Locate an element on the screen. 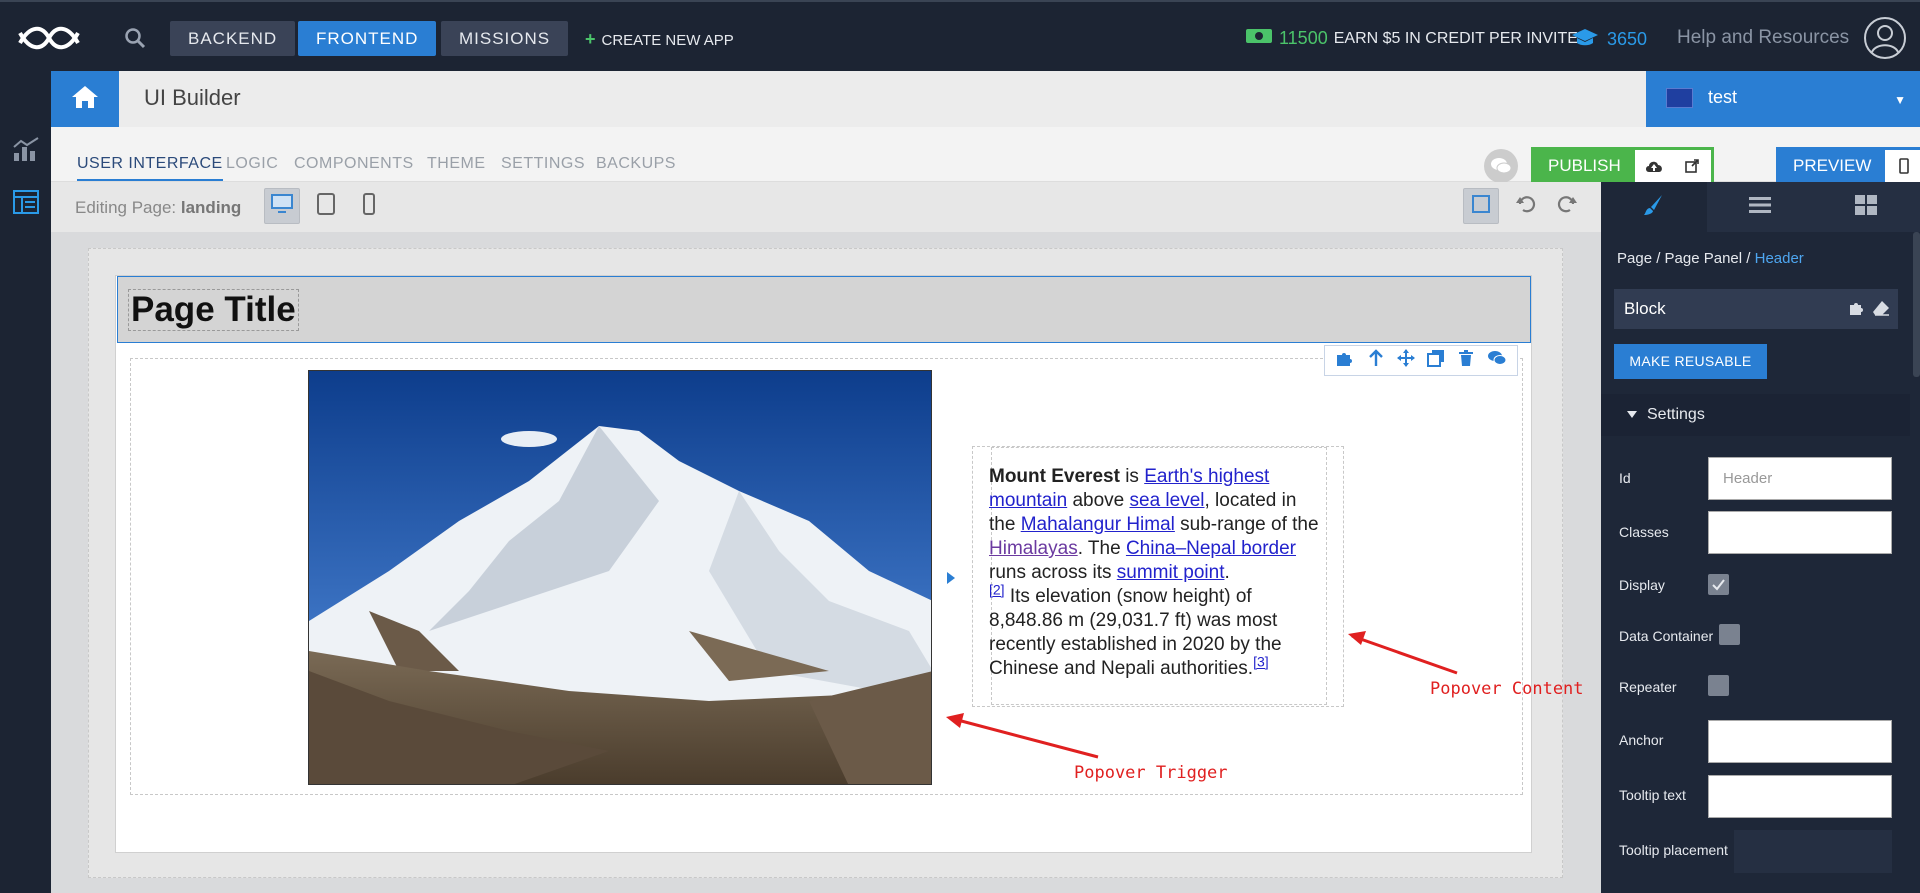  comments-icon is located at coordinates (1497, 360).